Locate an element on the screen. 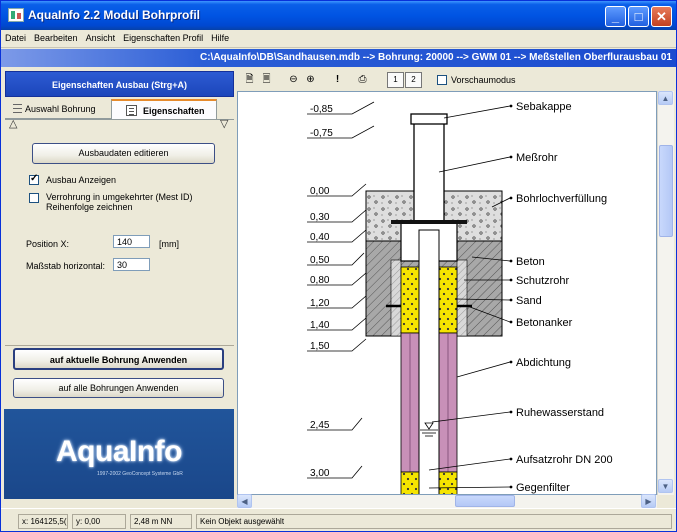  preview-mode-checkbox is located at coordinates (442, 80).